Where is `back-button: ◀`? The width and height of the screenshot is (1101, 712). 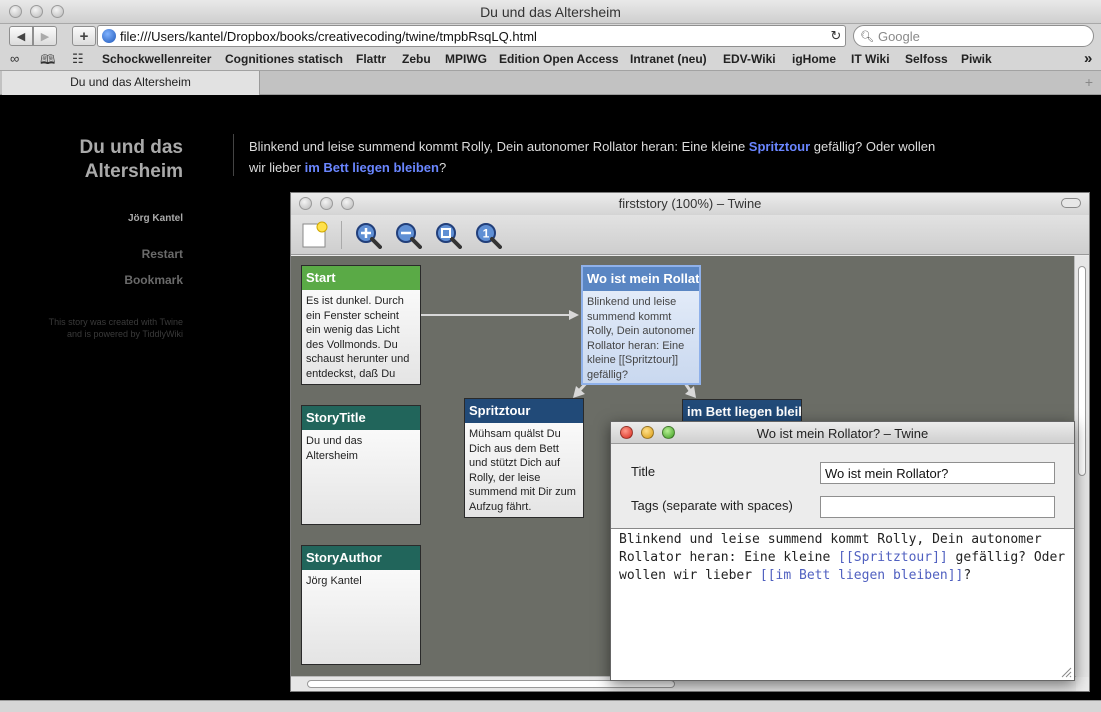 back-button: ◀ is located at coordinates (21, 36).